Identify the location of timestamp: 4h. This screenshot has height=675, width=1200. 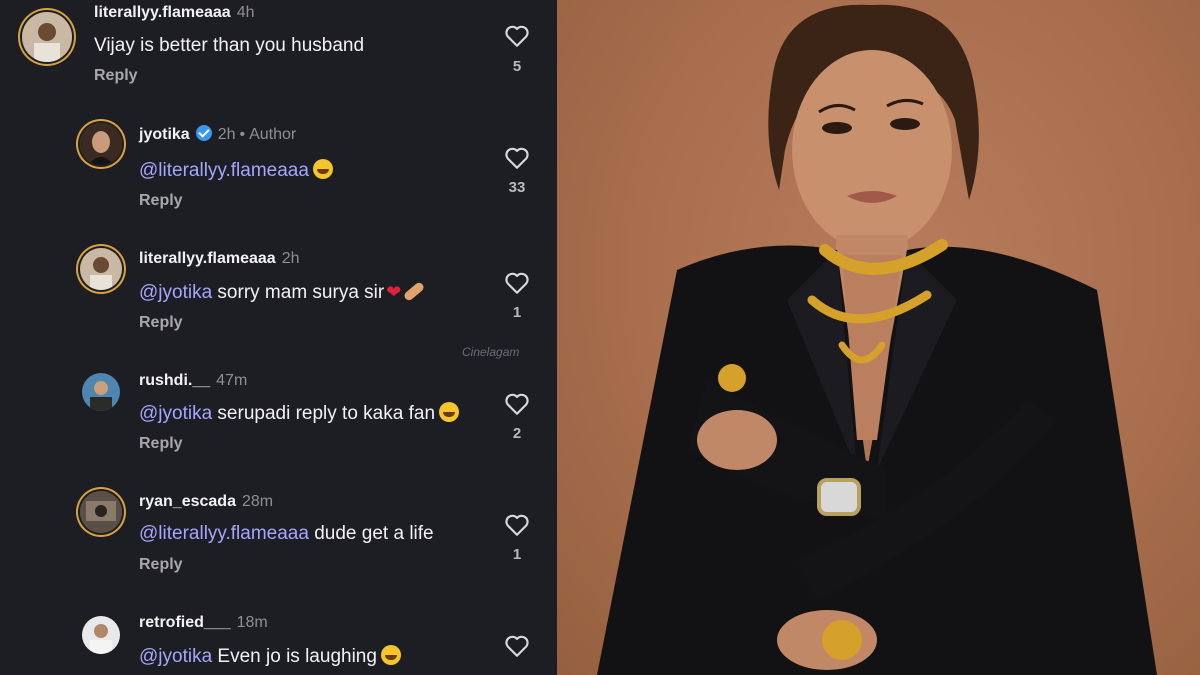
(245, 12).